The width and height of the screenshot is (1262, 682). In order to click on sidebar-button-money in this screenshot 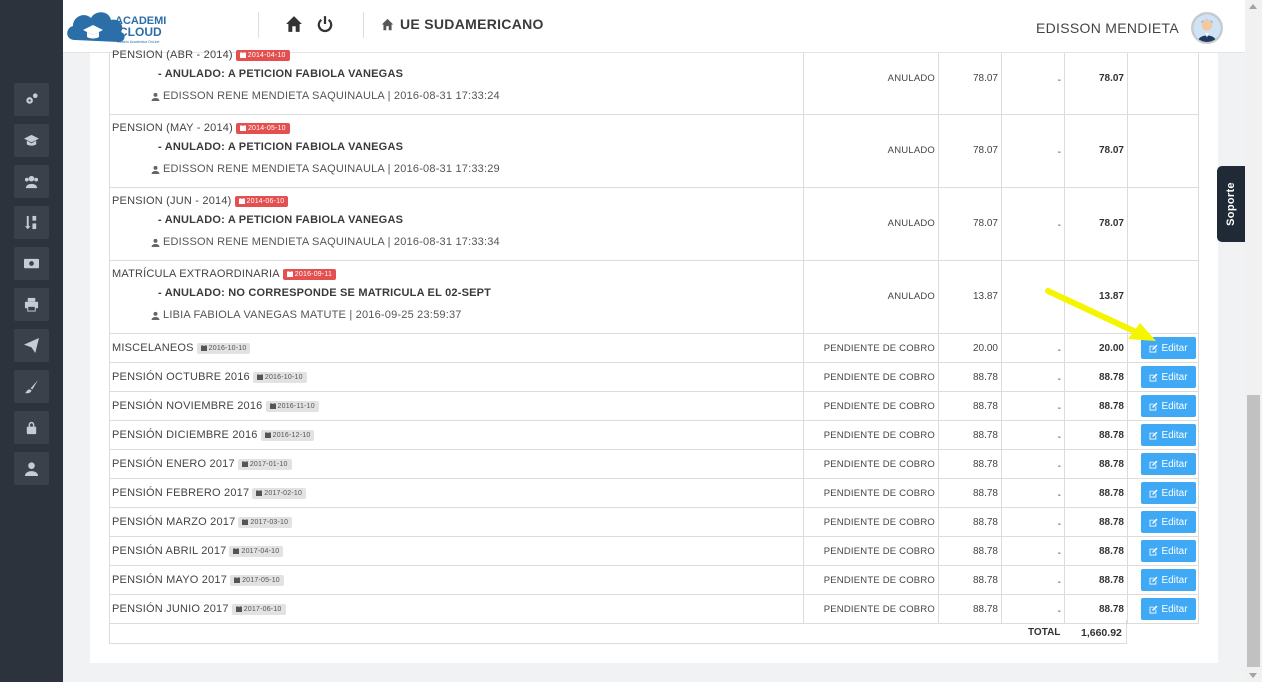, I will do `click(31, 263)`.